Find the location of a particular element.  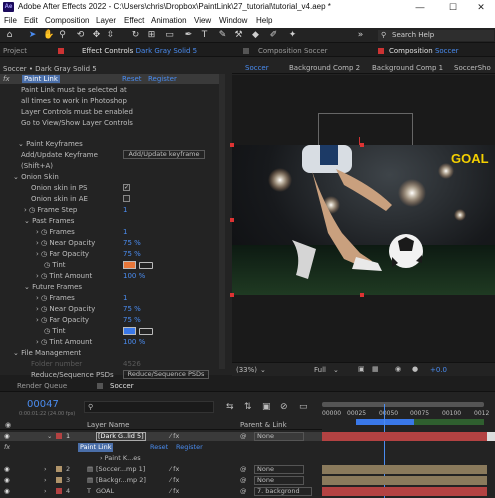

close-icon is located at coordinates (100, 386).